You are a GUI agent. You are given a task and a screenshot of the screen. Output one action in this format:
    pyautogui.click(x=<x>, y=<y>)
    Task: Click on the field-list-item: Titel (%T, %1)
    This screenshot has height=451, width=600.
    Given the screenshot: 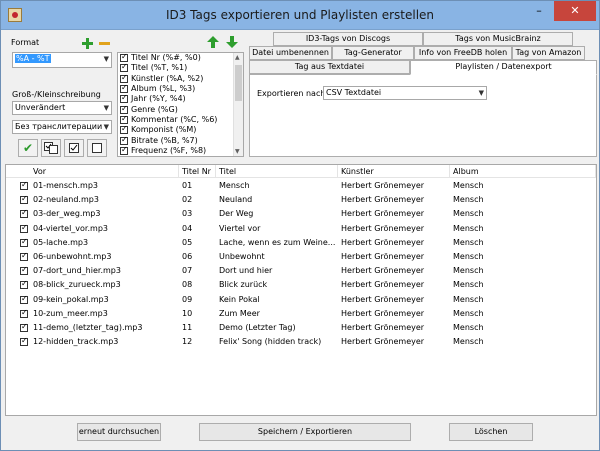 What is the action you would take?
    pyautogui.click(x=180, y=67)
    